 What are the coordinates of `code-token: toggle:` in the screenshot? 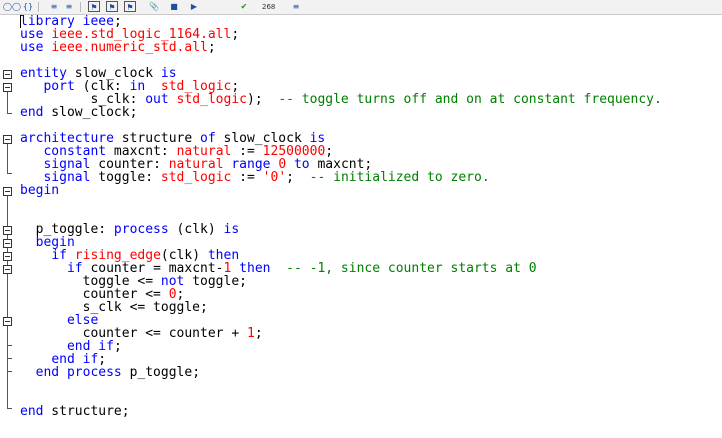 It's located at (125, 177).